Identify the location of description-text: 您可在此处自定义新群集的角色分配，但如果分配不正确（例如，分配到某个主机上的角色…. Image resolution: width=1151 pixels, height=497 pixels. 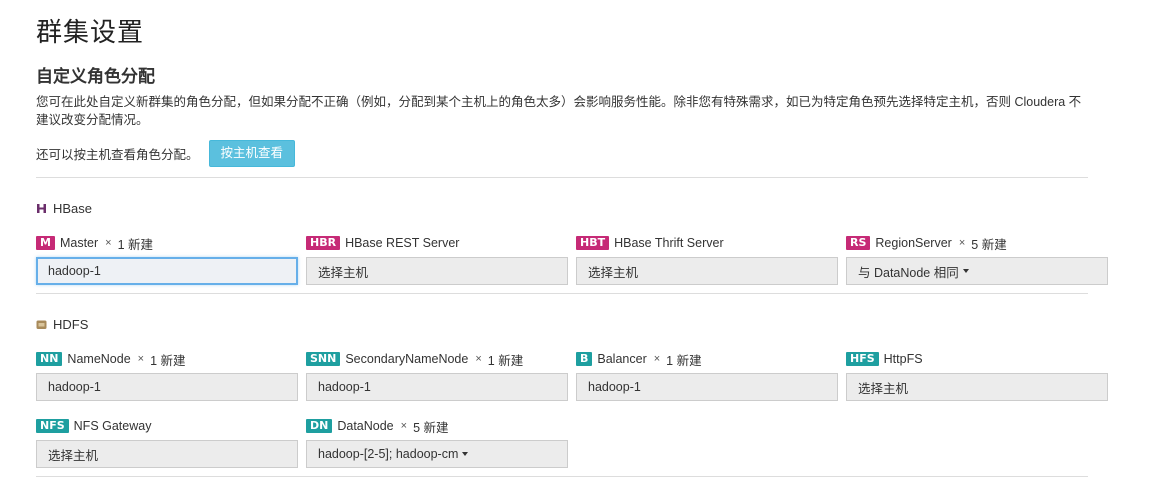
(559, 111).